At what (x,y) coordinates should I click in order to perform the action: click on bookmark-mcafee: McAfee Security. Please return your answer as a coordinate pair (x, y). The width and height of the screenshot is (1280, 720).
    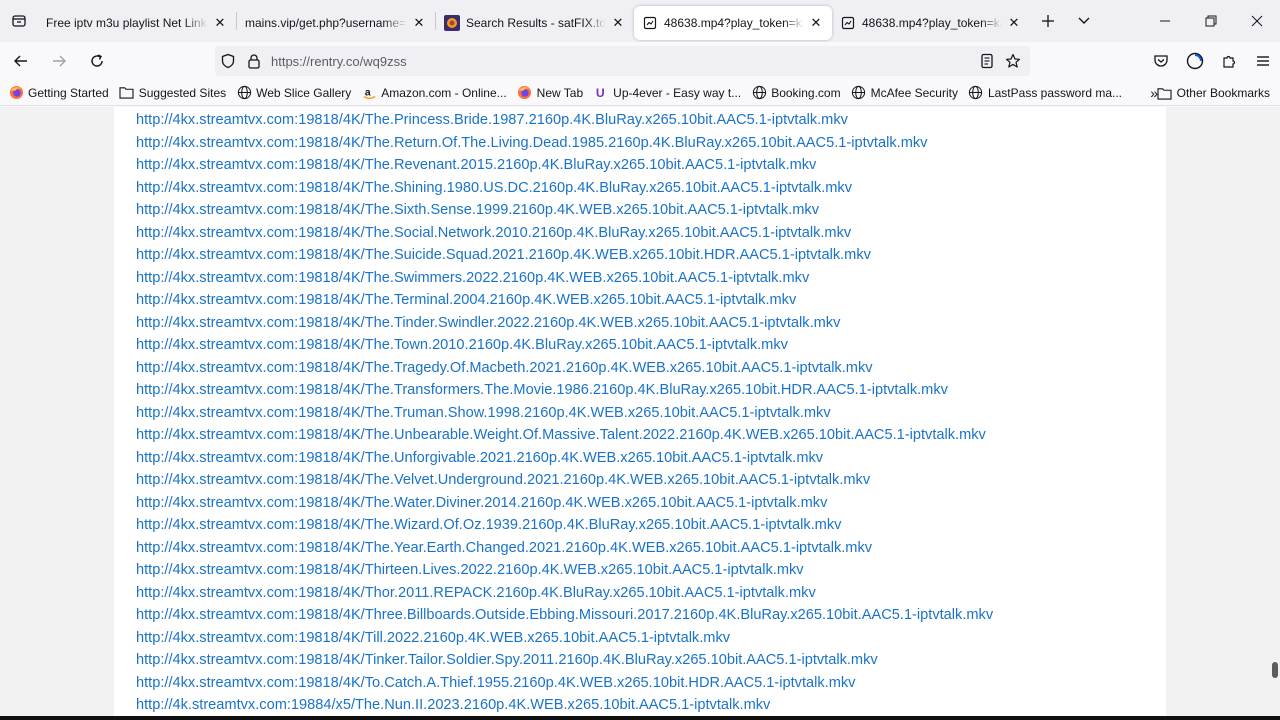
    Looking at the image, I should click on (904, 93).